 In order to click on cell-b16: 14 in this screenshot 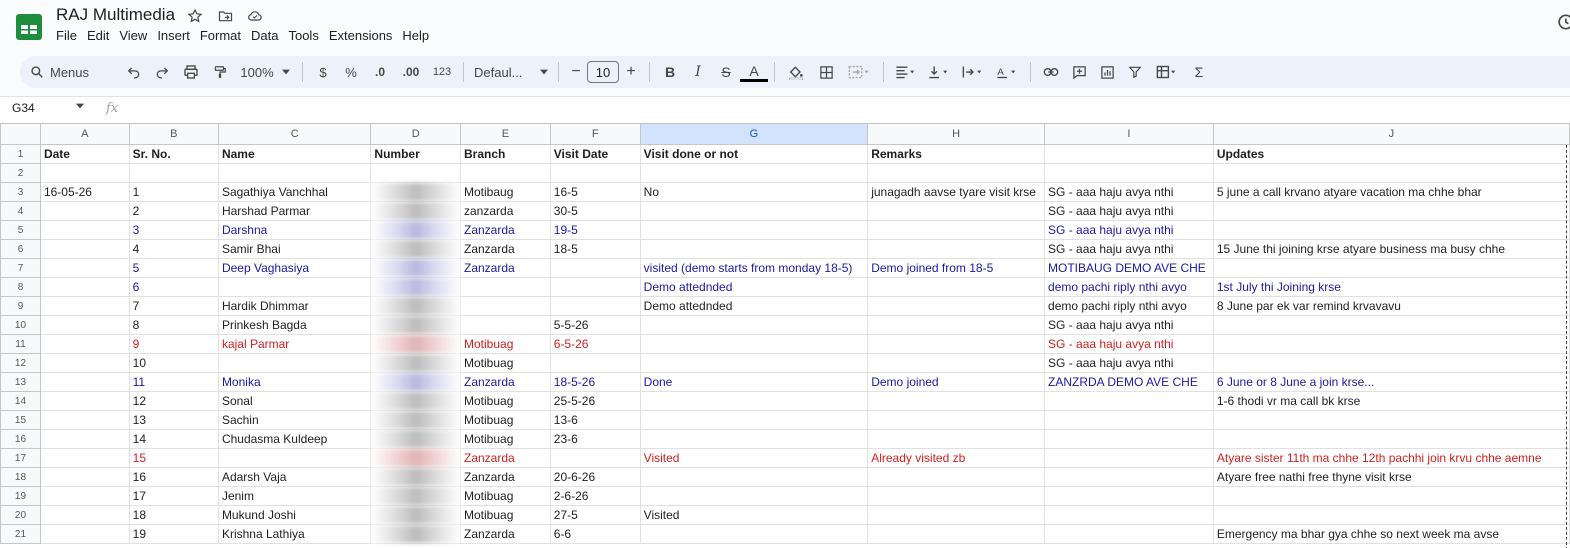, I will do `click(173, 439)`.